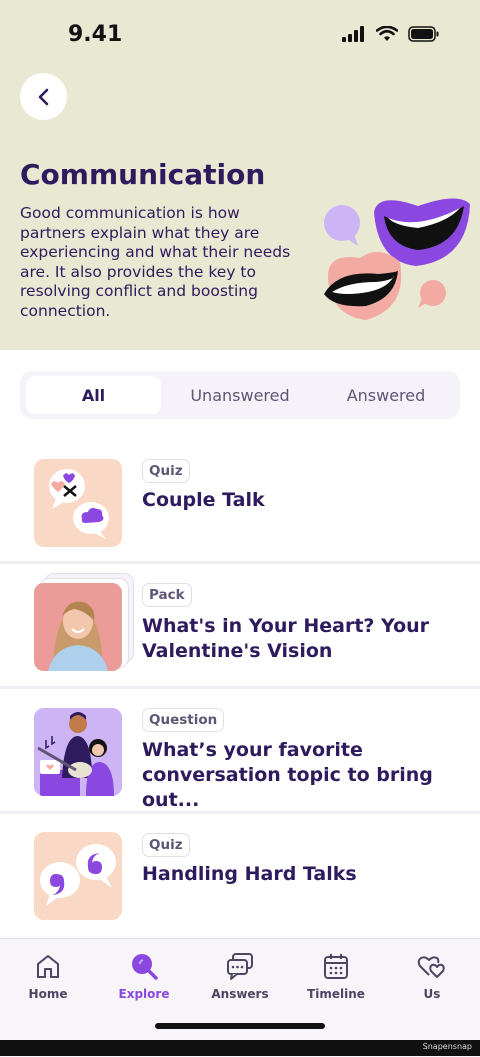 The image size is (480, 1057). What do you see at coordinates (387, 33) in the screenshot?
I see `wifi-icon` at bounding box center [387, 33].